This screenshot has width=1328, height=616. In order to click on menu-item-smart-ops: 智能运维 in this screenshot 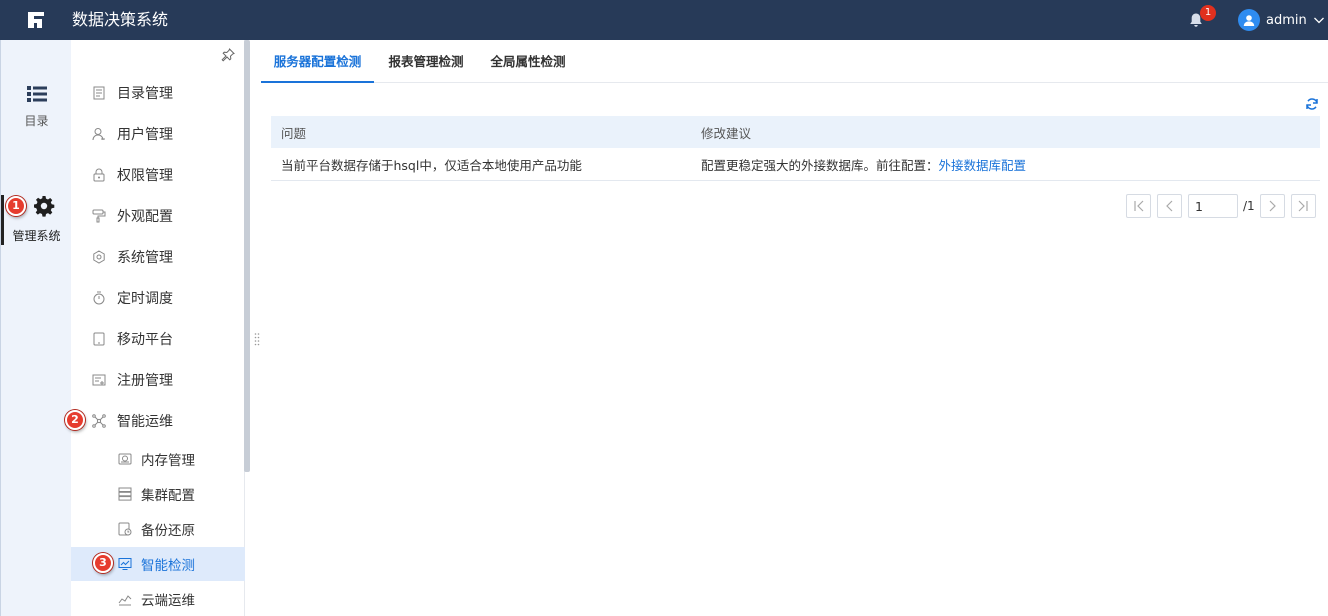, I will do `click(158, 421)`.